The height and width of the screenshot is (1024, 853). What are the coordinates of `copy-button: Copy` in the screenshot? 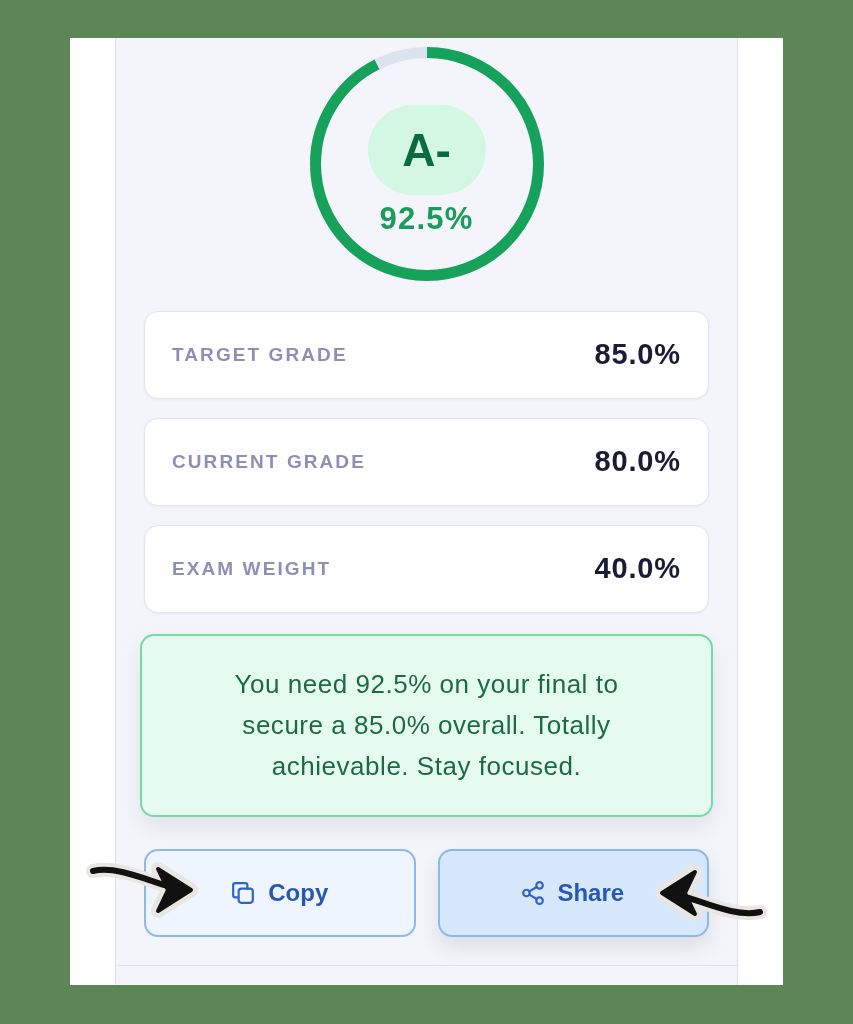 It's located at (280, 893).